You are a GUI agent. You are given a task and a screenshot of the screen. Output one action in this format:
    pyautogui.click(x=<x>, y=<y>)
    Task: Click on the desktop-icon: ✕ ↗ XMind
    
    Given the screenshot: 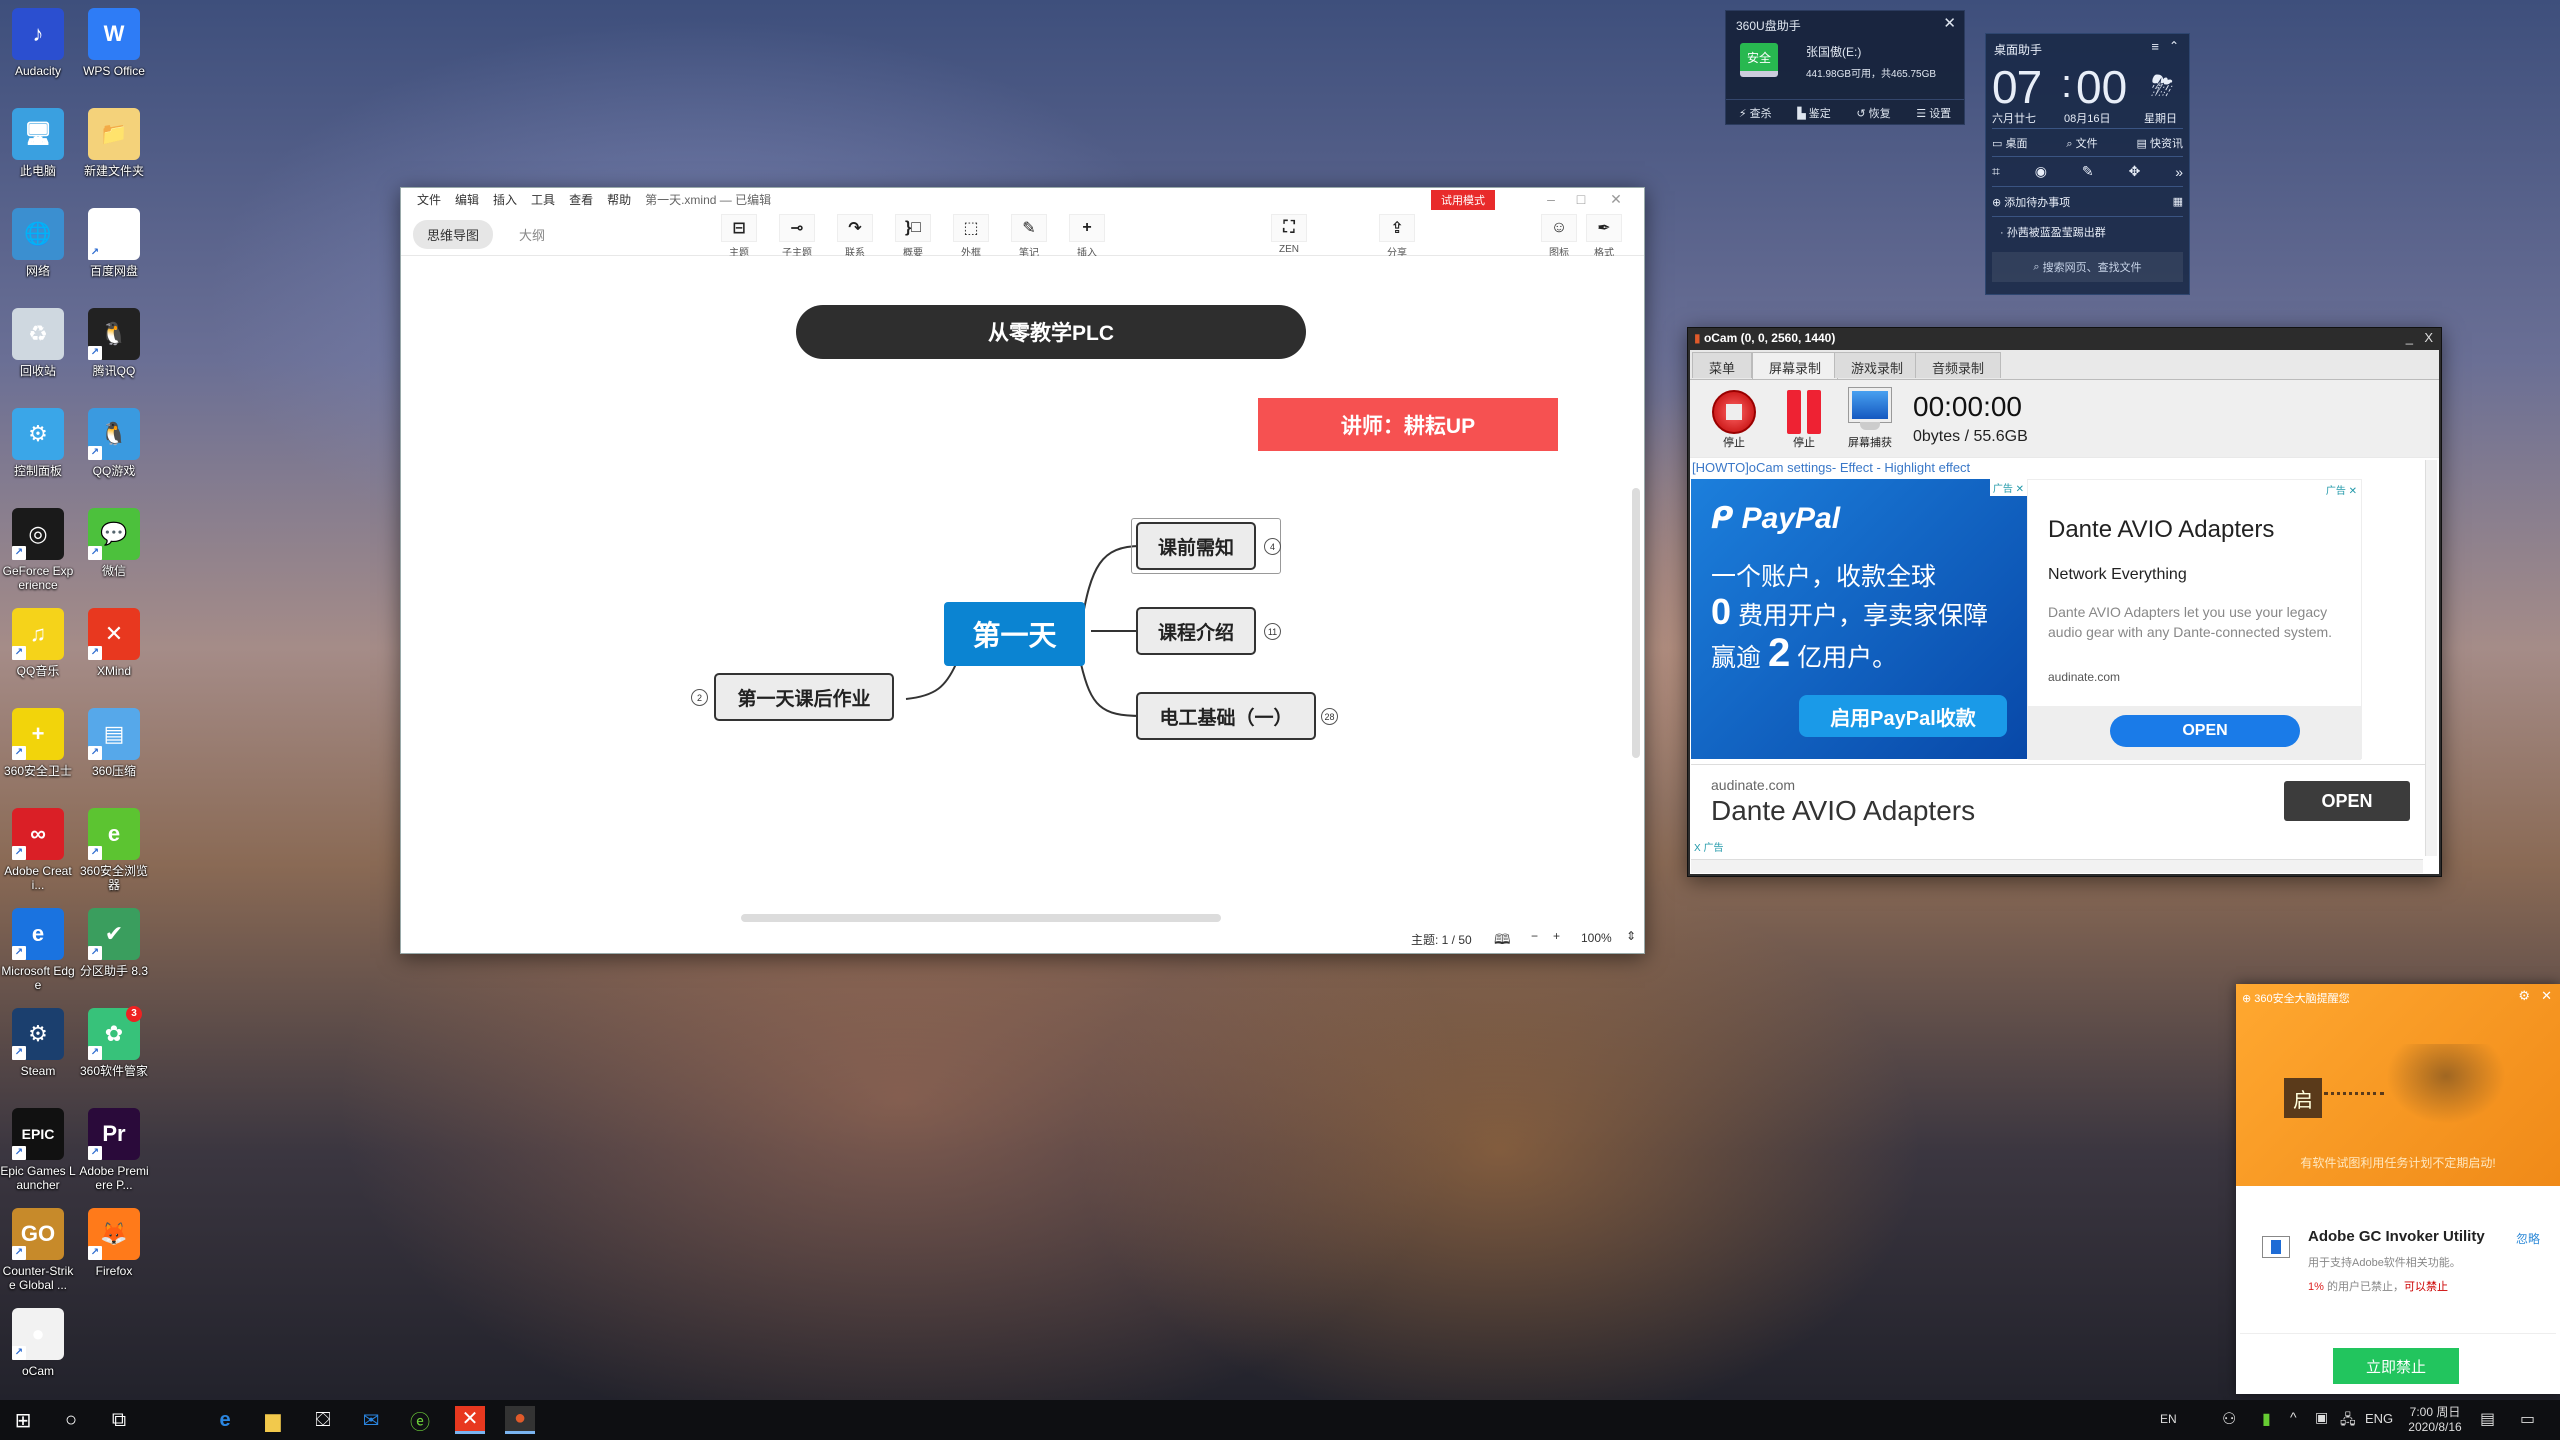 What is the action you would take?
    pyautogui.click(x=114, y=643)
    